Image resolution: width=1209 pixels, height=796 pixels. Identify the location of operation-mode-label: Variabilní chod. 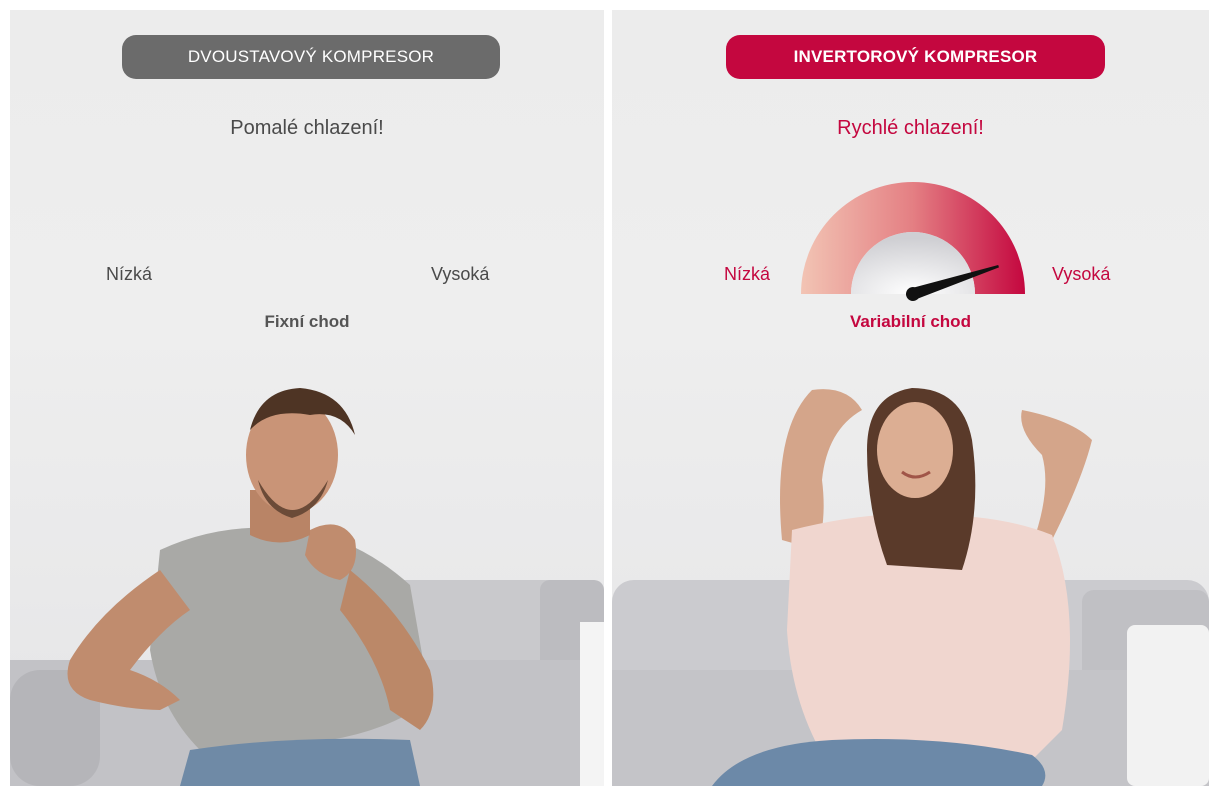
(910, 321).